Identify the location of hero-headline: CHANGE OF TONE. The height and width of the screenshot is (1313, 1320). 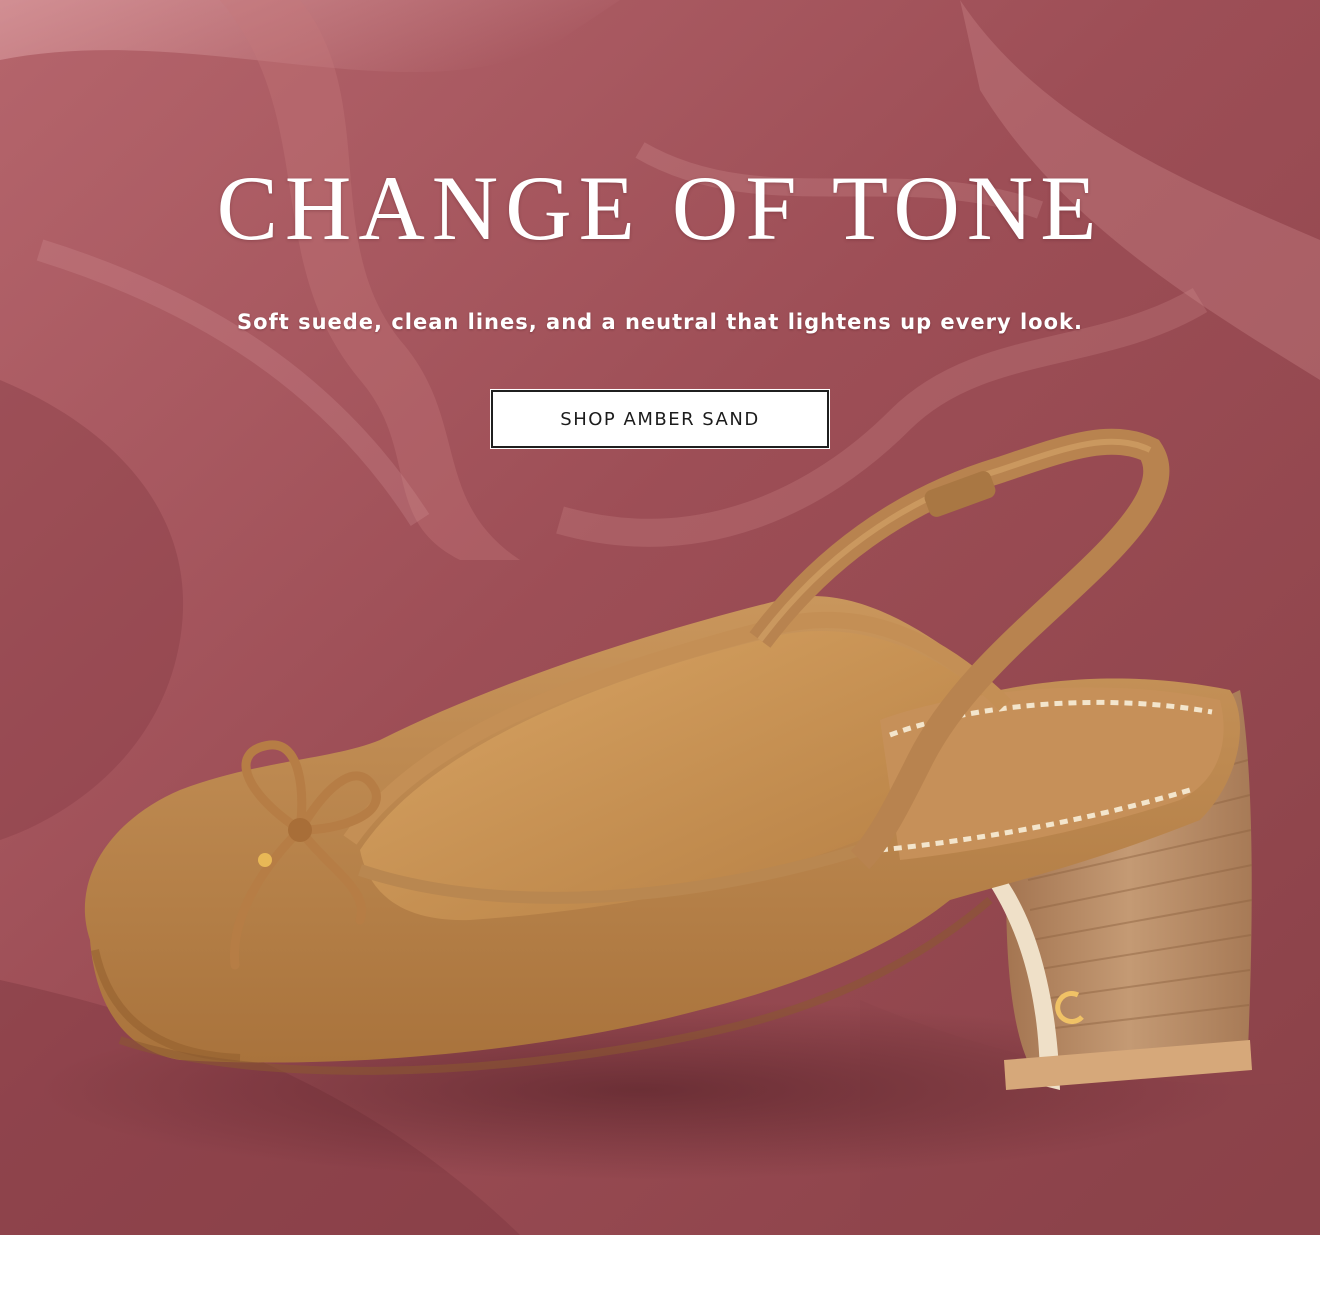
(660, 208).